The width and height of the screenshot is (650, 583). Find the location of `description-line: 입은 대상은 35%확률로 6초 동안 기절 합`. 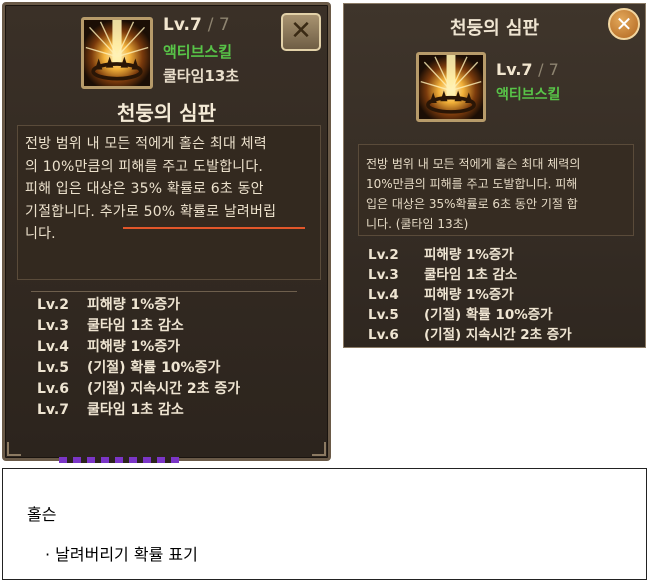

description-line: 입은 대상은 35%확률로 6초 동안 기절 합 is located at coordinates (472, 204).